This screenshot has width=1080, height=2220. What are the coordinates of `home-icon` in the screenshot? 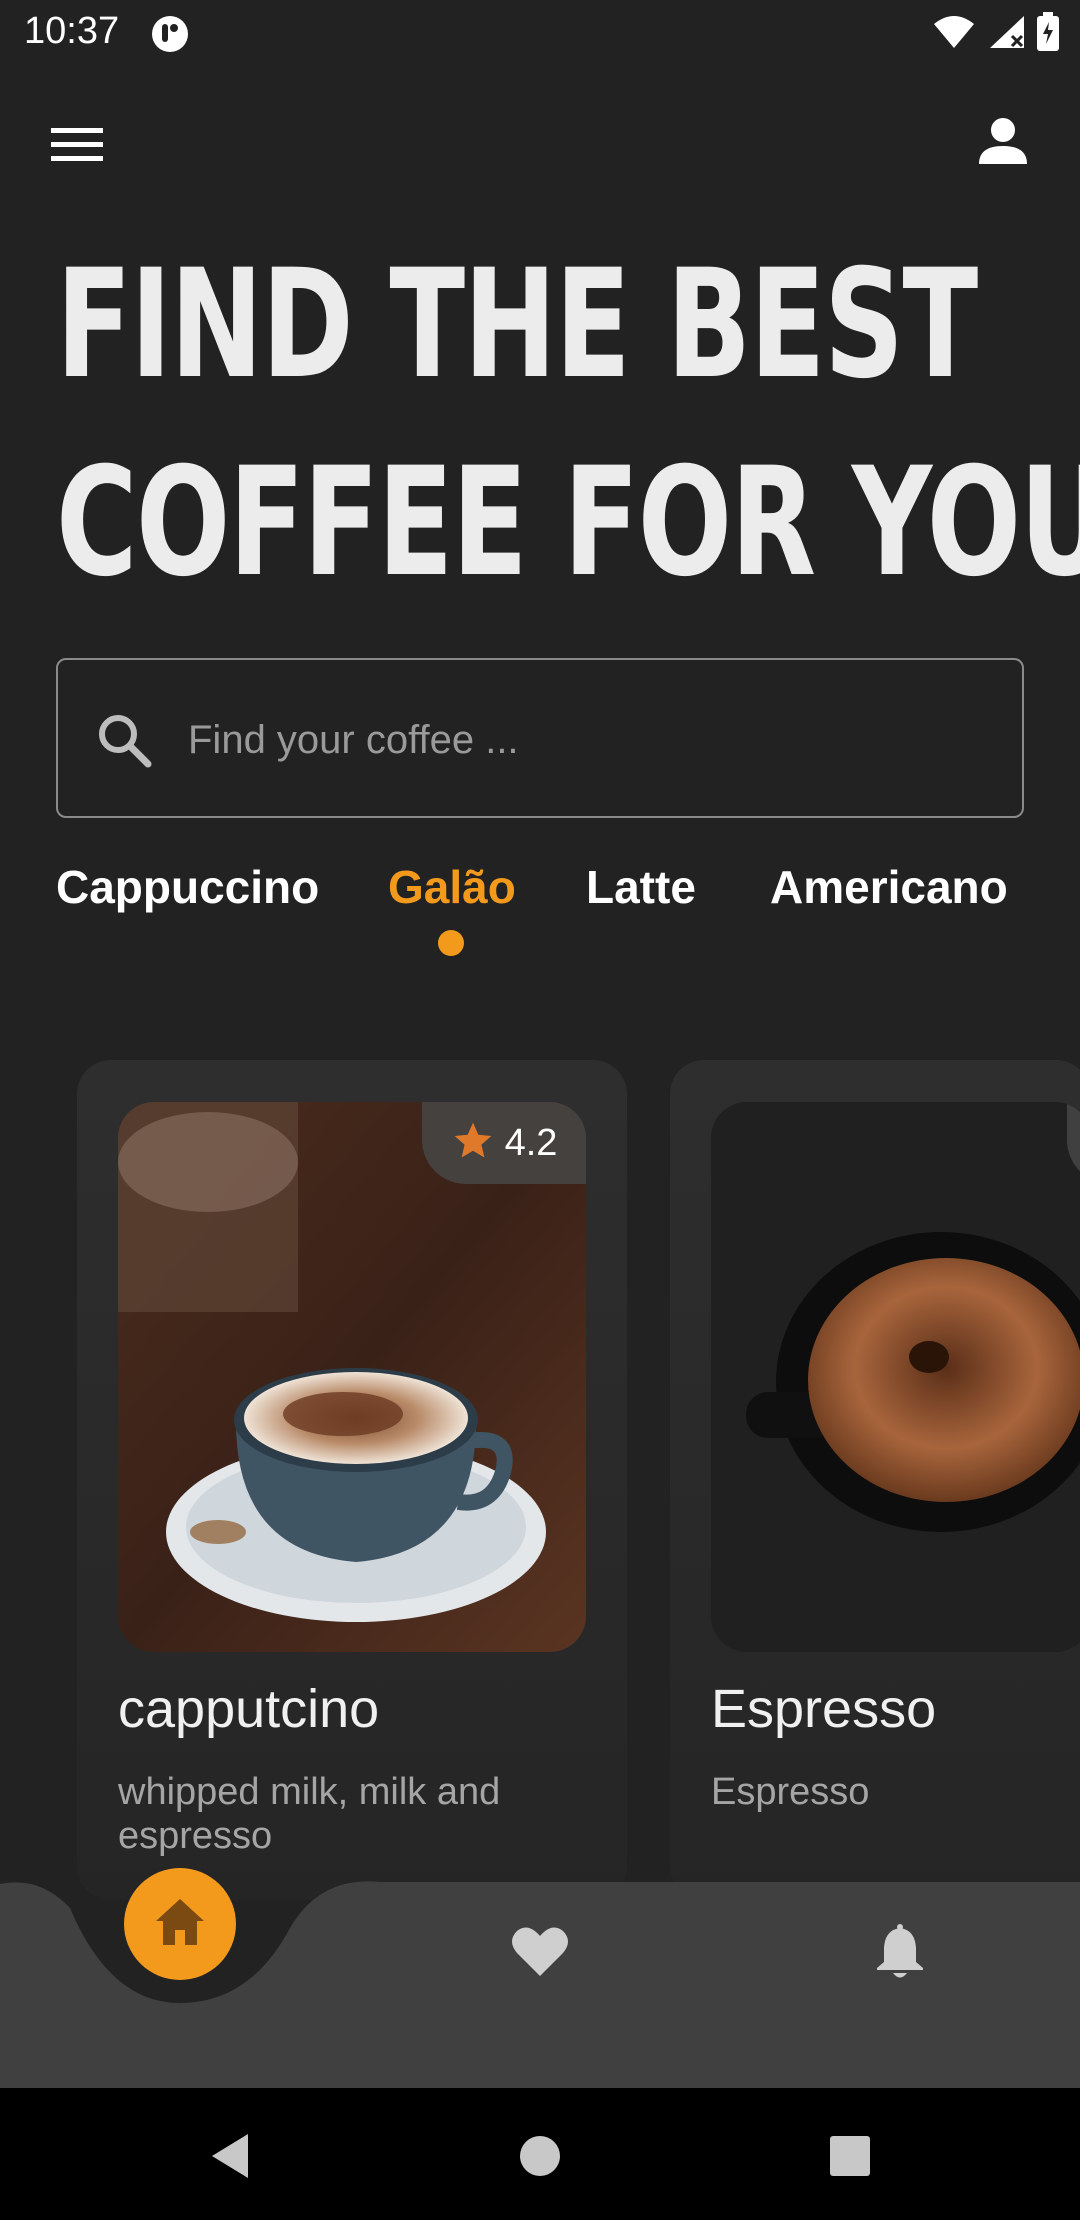 It's located at (180, 1924).